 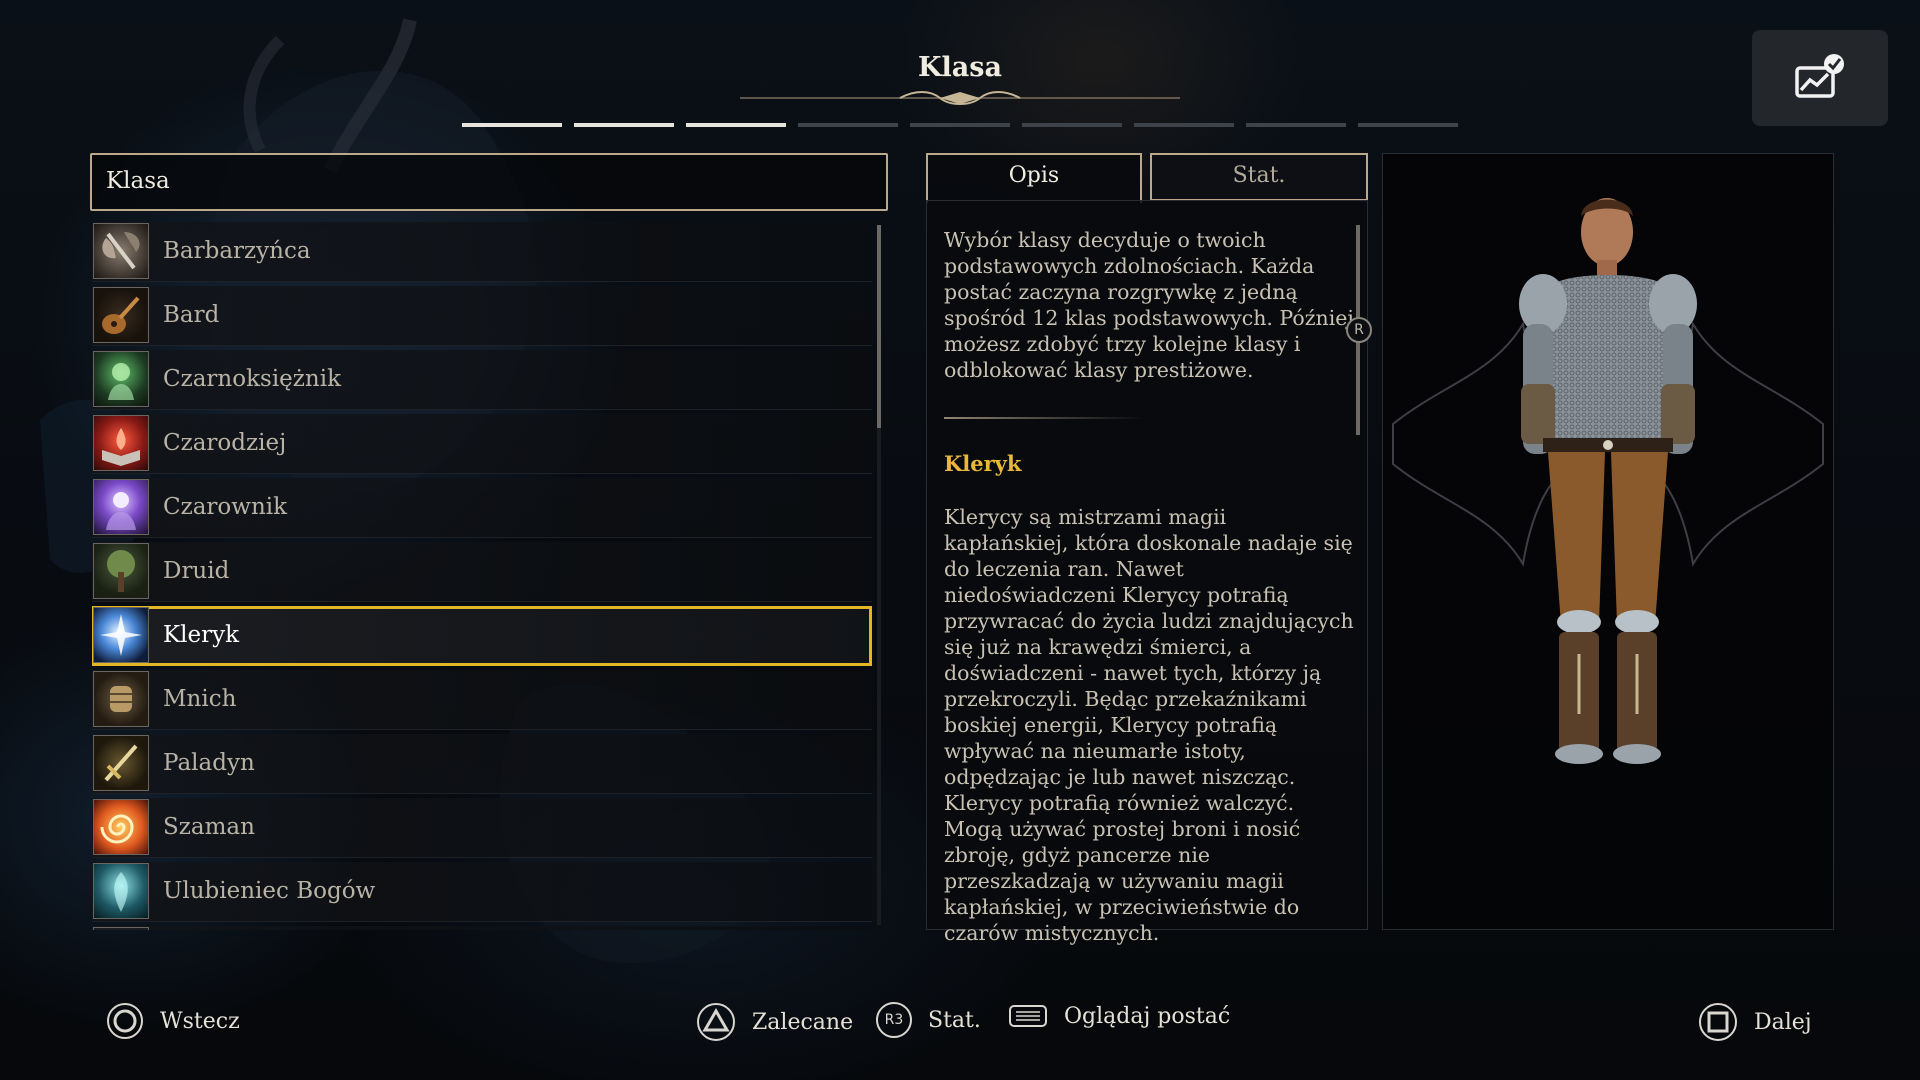 What do you see at coordinates (121, 827) in the screenshot?
I see `spiral-icon` at bounding box center [121, 827].